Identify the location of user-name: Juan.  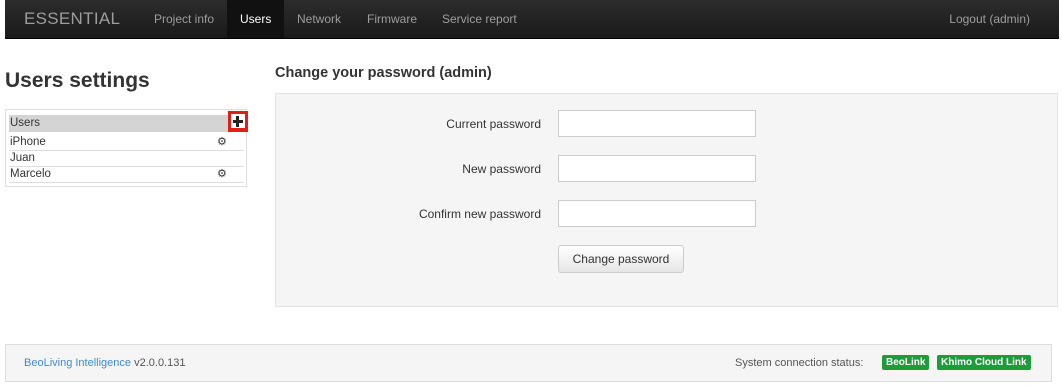
(22, 158).